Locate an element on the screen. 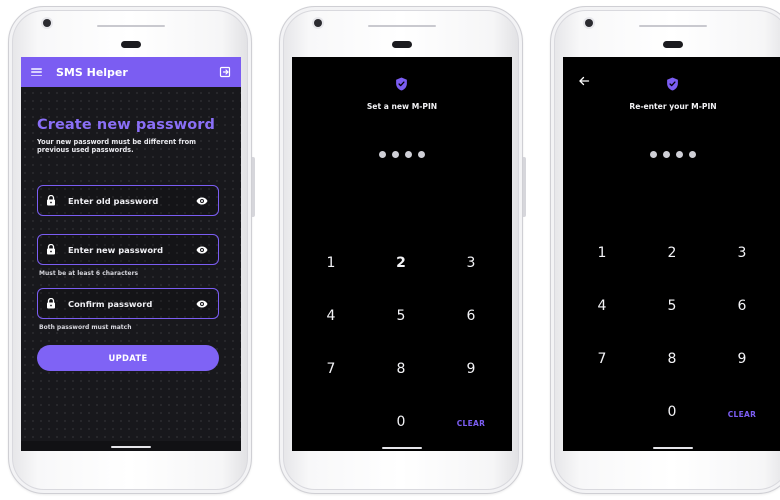  app-title: SMS Helper is located at coordinates (92, 72).